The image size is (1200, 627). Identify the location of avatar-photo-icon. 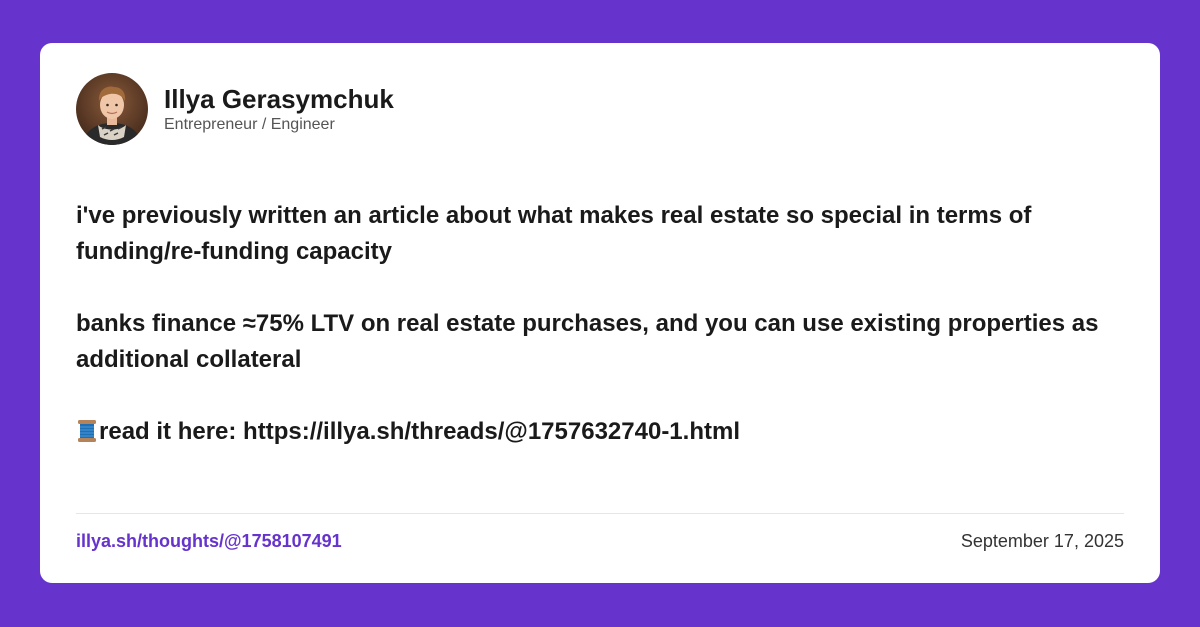
(112, 109).